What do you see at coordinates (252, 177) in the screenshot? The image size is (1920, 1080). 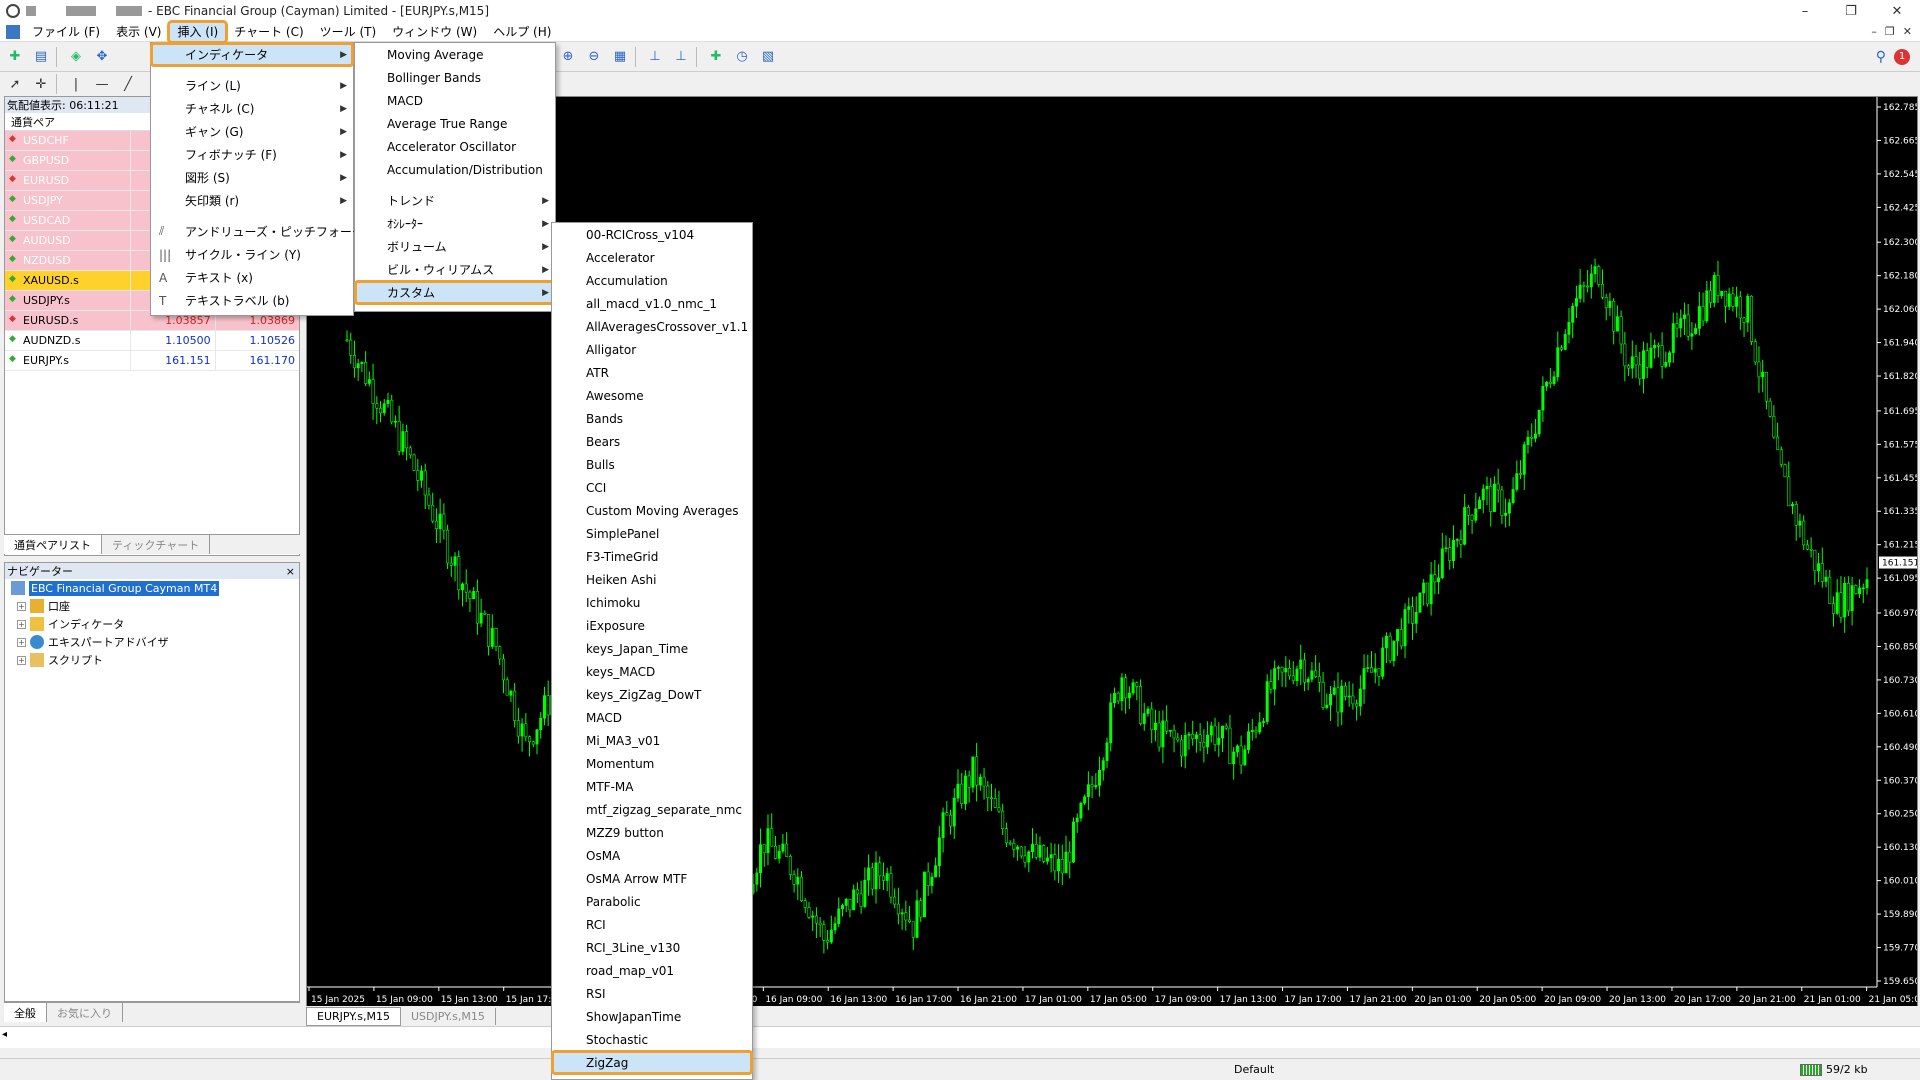 I see `insert-menu-item: 図形 (S) ▶` at bounding box center [252, 177].